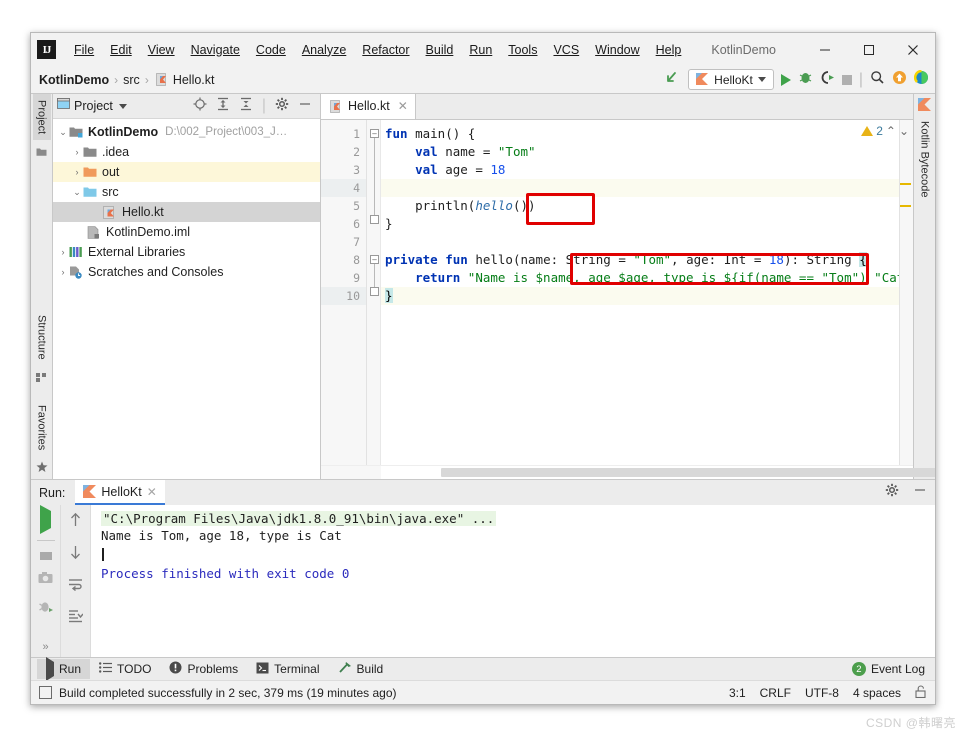  What do you see at coordinates (324, 50) in the screenshot?
I see `menu-analyze: Analyze` at bounding box center [324, 50].